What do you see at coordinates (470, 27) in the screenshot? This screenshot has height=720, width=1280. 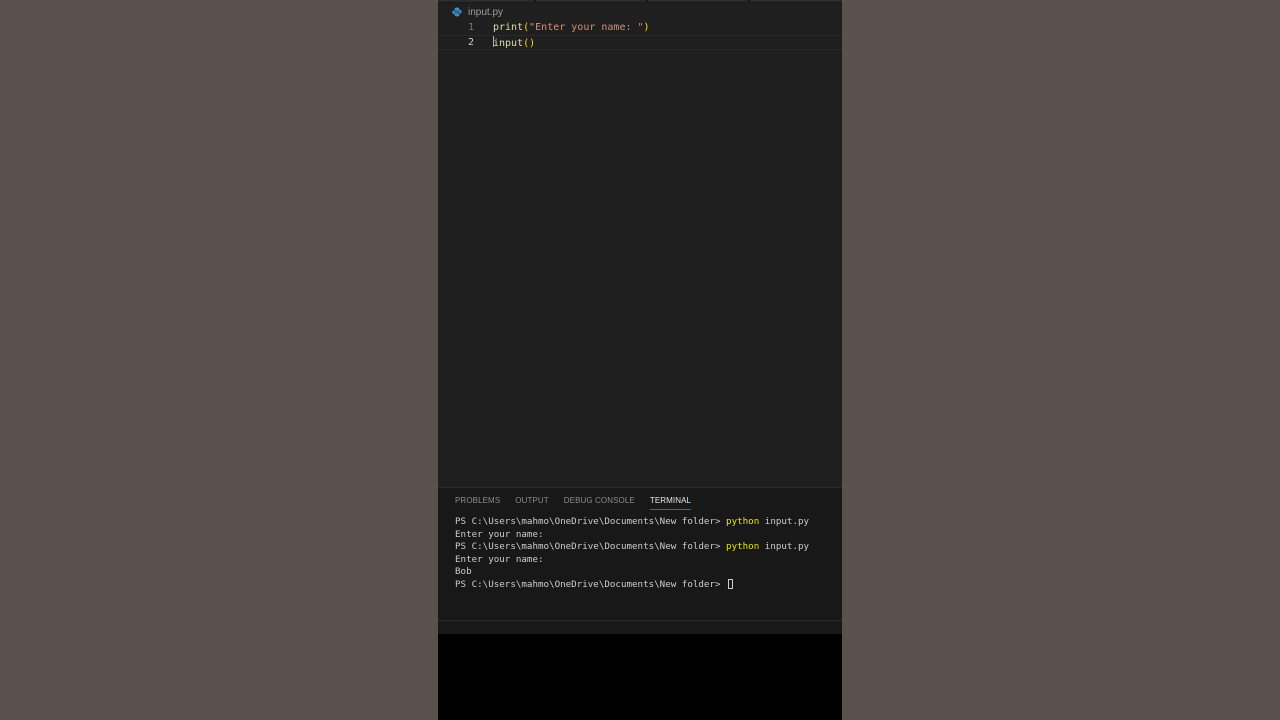 I see `line-number: 1` at bounding box center [470, 27].